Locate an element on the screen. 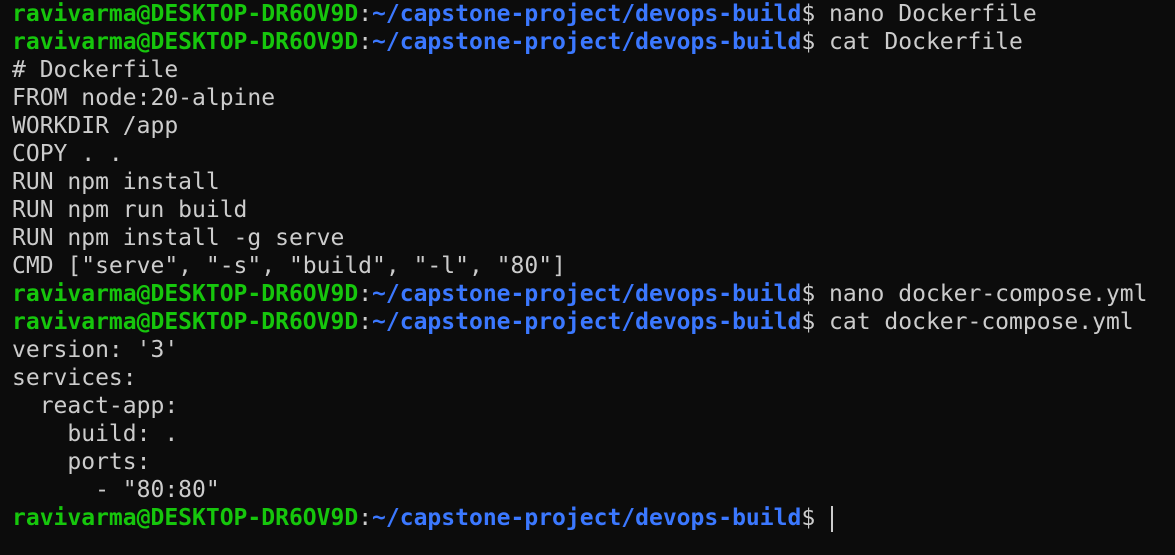 This screenshot has width=1175, height=555. output-line: react-app: is located at coordinates (95, 406).